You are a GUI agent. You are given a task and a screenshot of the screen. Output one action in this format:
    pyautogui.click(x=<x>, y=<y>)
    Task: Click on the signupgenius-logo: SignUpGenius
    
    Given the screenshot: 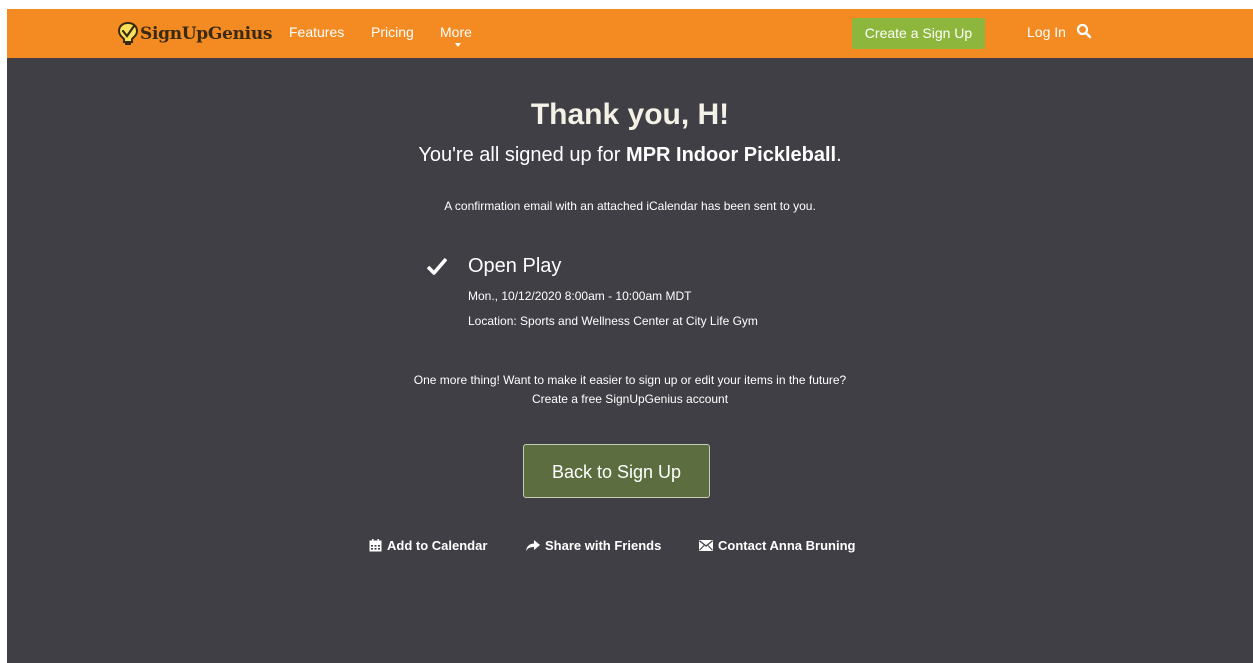 What is the action you would take?
    pyautogui.click(x=194, y=34)
    